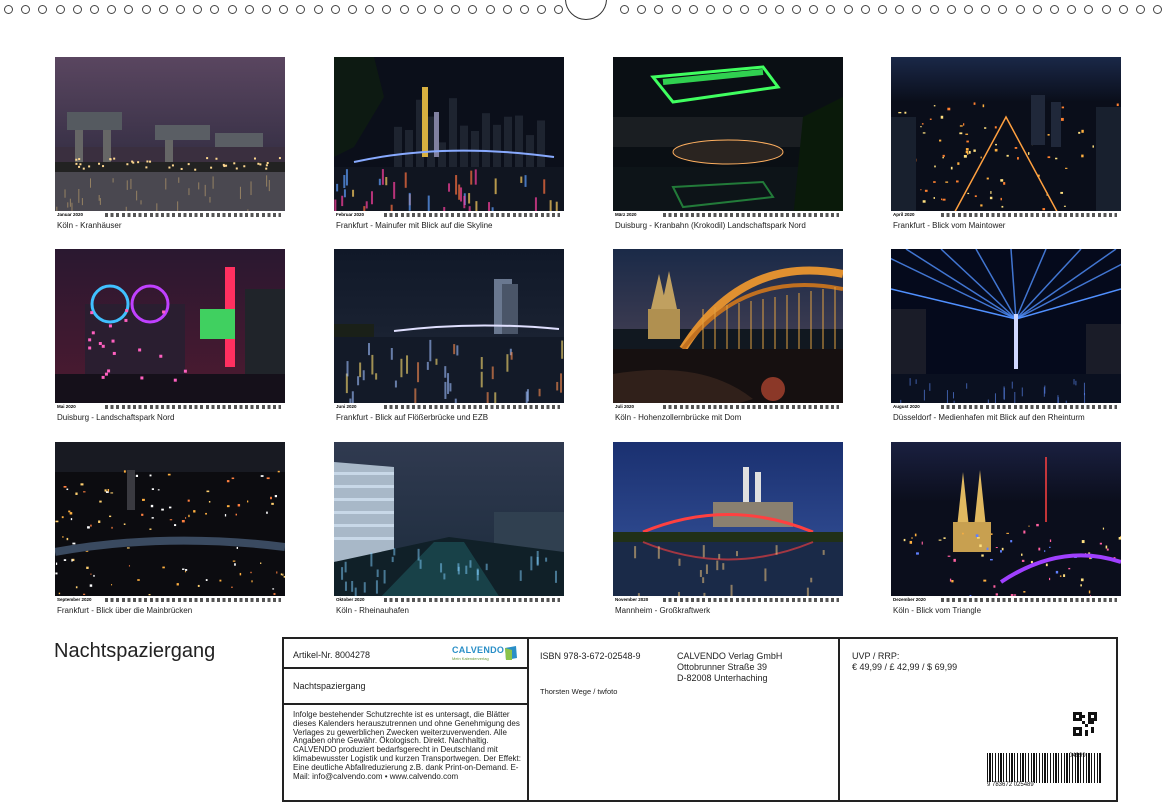  I want to click on calendar-day-strip: April 2020, so click(1006, 215).